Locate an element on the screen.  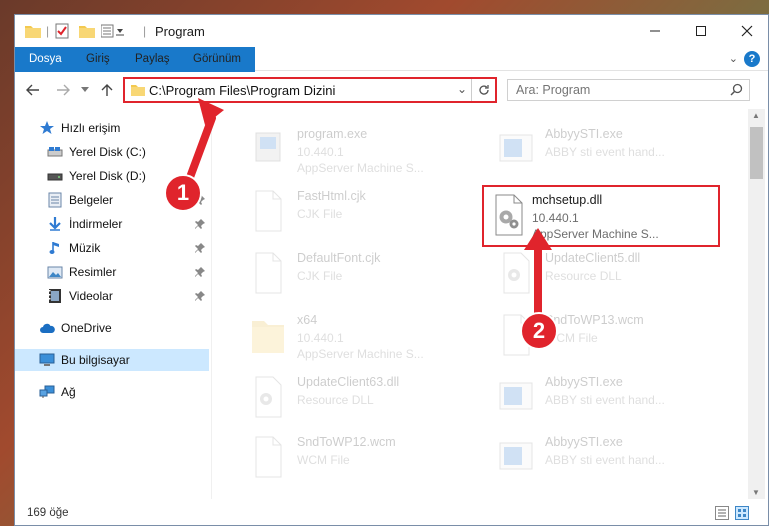
callout-marker-1: 1 is located at coordinates (183, 193).